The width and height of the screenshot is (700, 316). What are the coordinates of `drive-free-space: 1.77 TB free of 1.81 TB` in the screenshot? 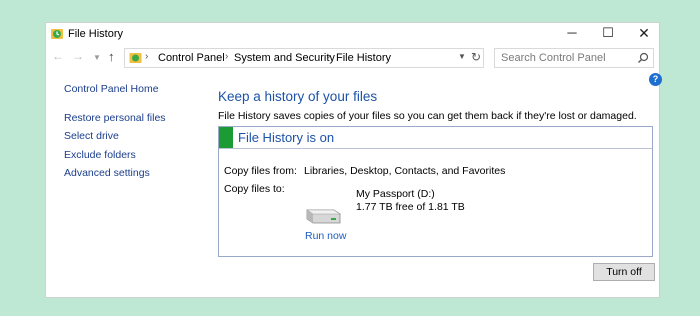 It's located at (410, 207).